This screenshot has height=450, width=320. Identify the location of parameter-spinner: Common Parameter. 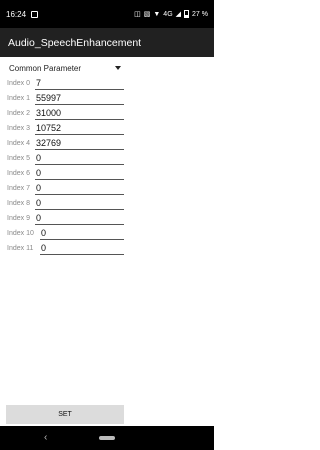
(65, 68).